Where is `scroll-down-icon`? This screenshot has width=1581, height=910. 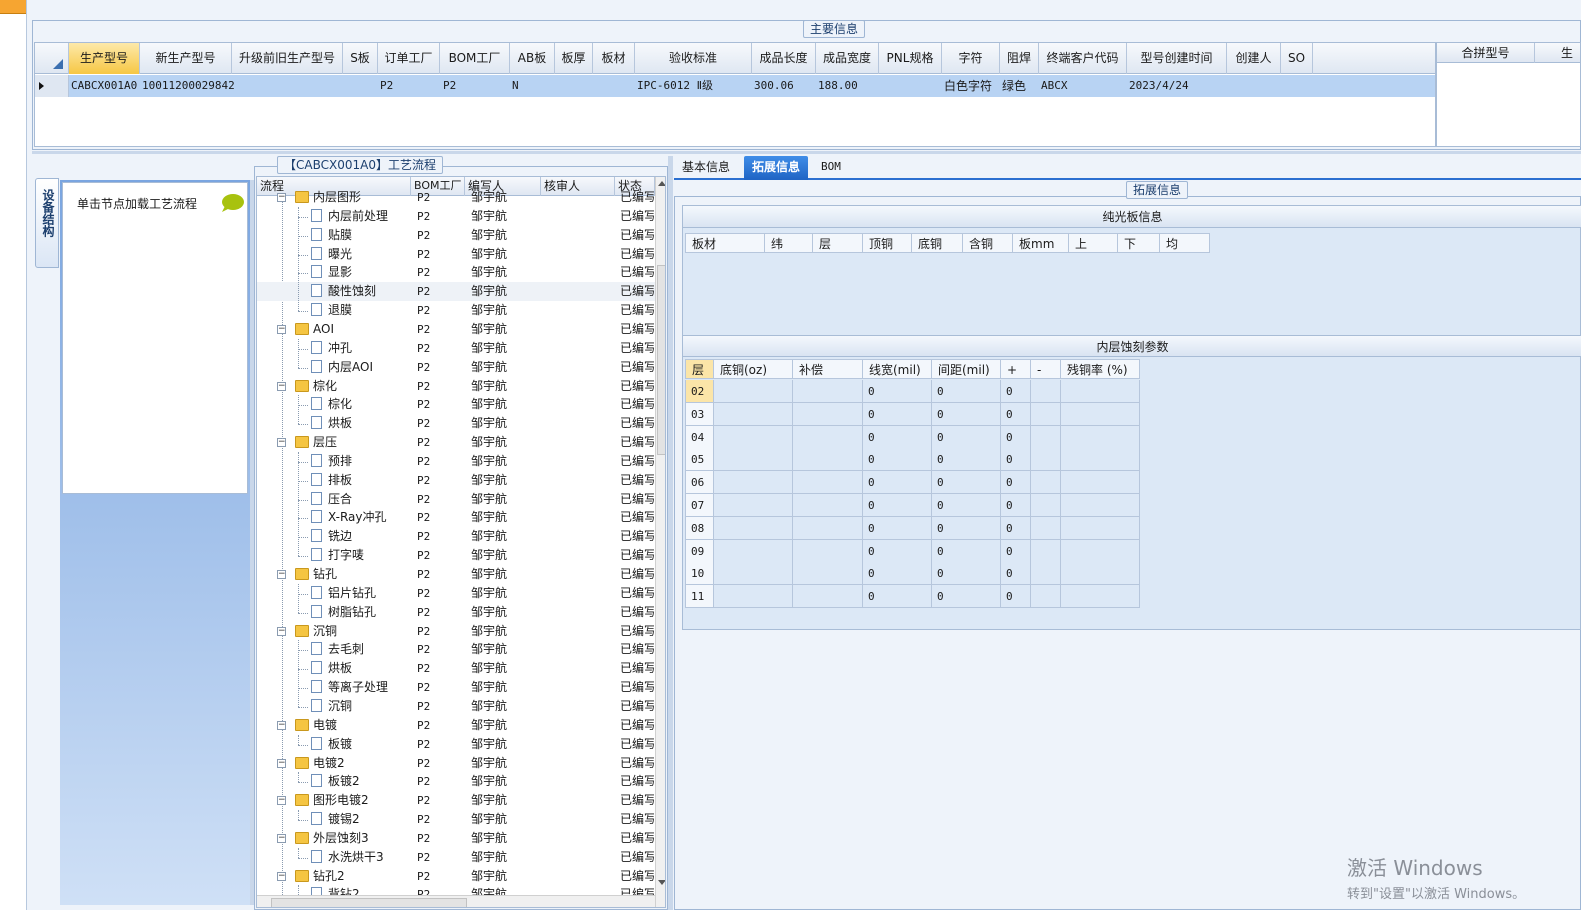 scroll-down-icon is located at coordinates (661, 882).